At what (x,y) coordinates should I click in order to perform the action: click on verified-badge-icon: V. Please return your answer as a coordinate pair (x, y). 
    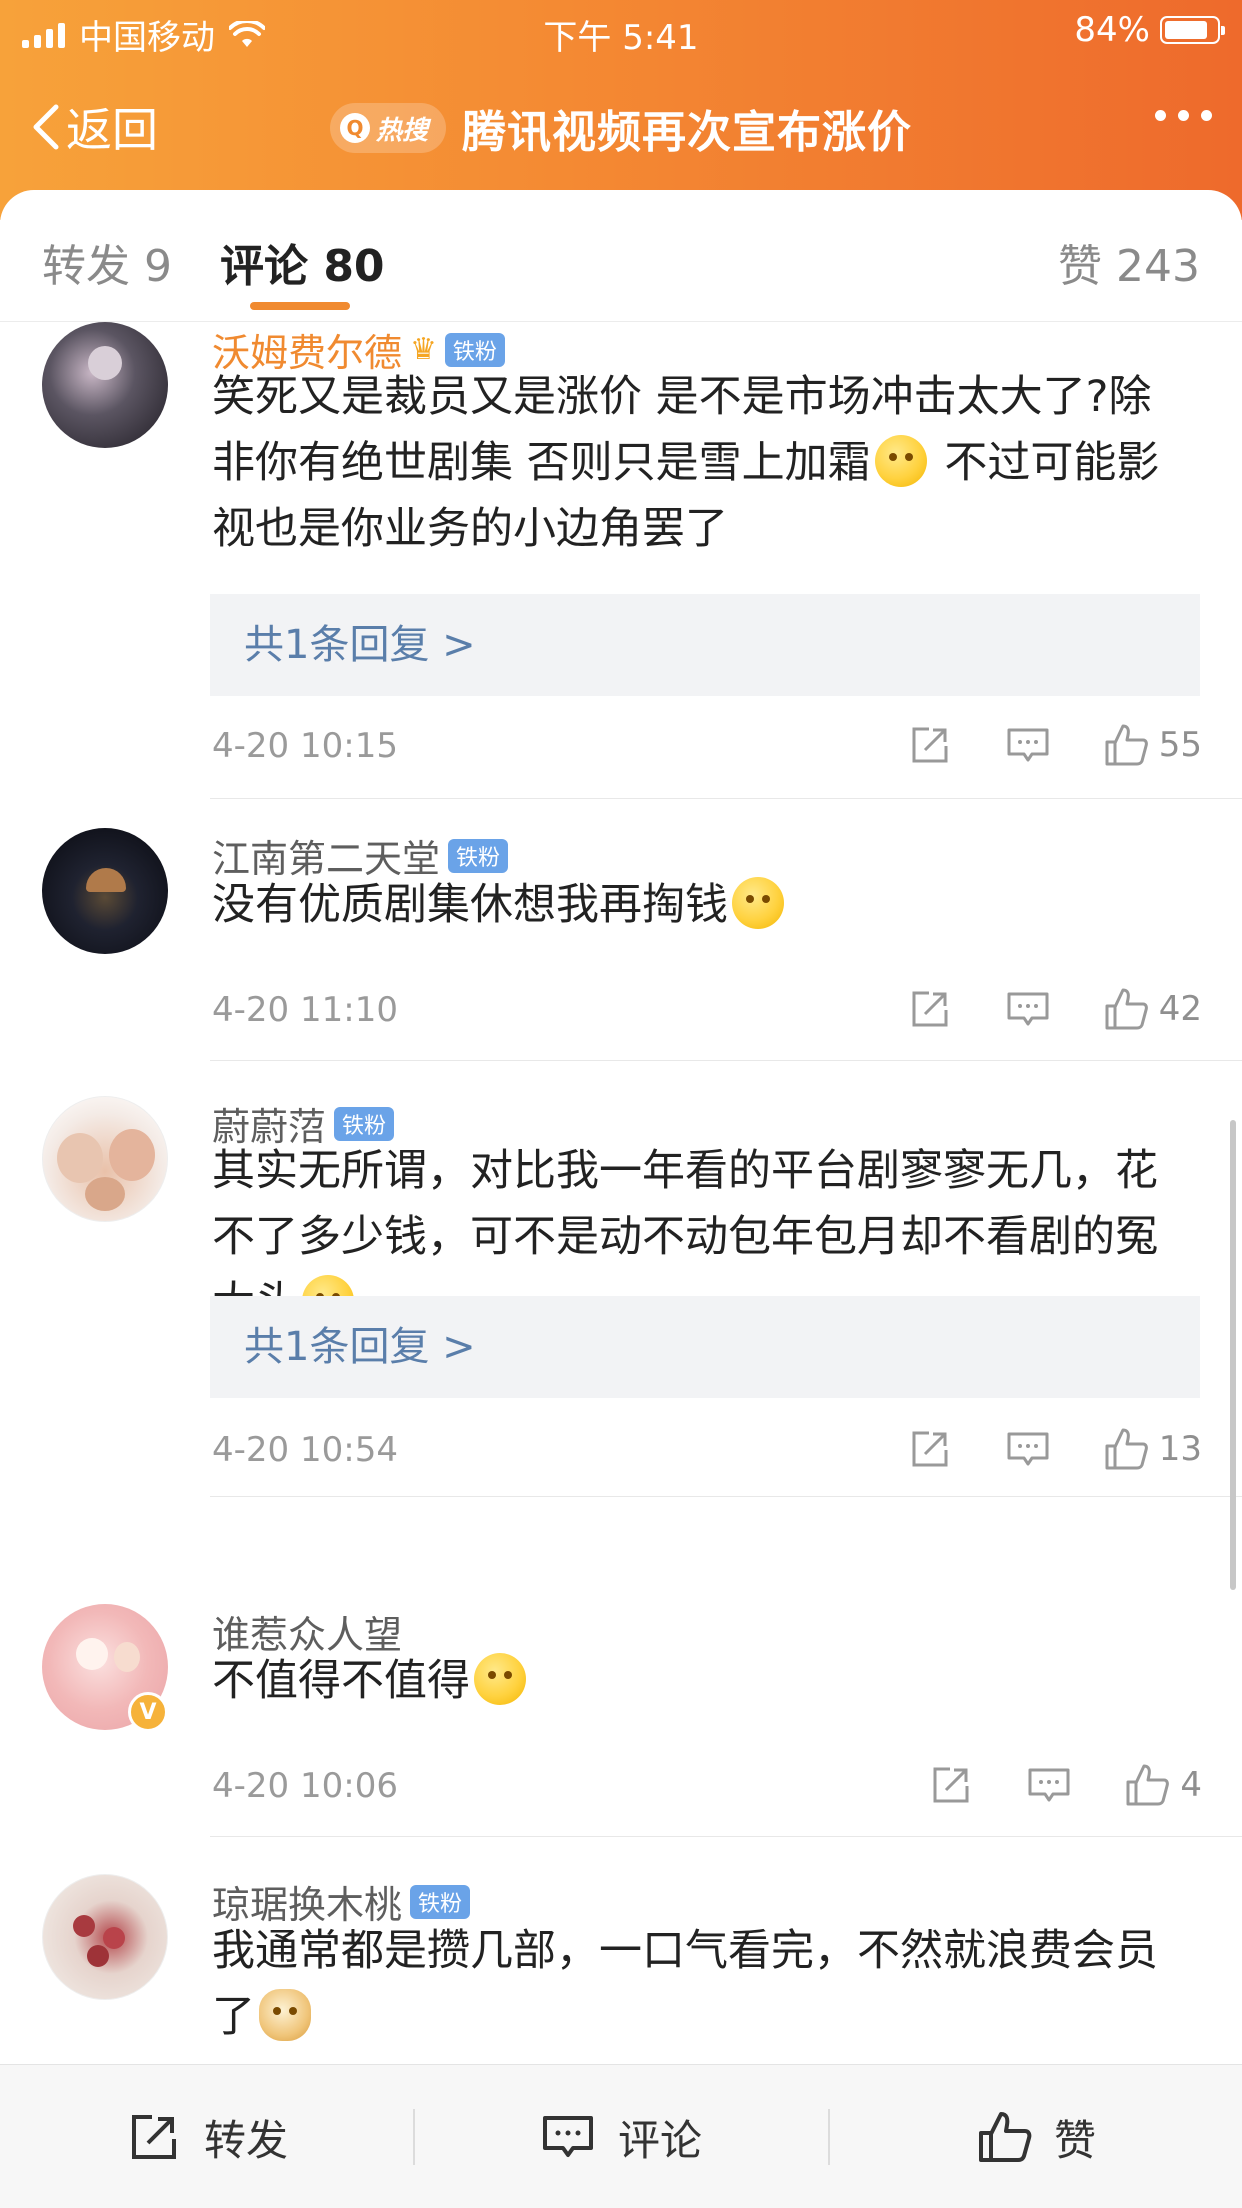
    Looking at the image, I should click on (148, 1712).